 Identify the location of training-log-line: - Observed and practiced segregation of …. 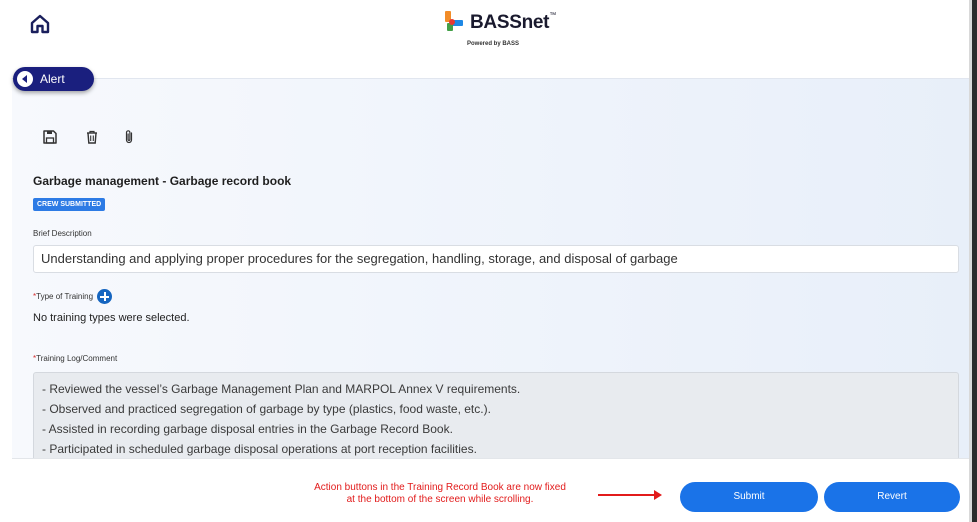
(266, 409).